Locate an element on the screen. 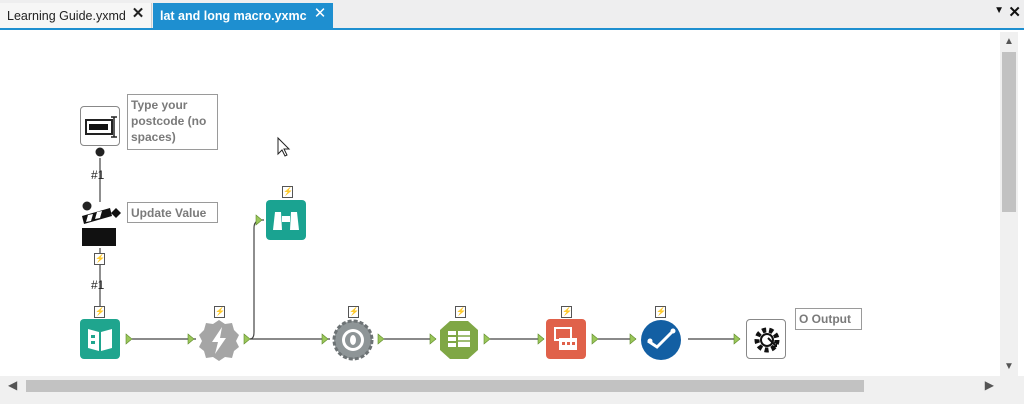  binoculars-icon is located at coordinates (286, 221).